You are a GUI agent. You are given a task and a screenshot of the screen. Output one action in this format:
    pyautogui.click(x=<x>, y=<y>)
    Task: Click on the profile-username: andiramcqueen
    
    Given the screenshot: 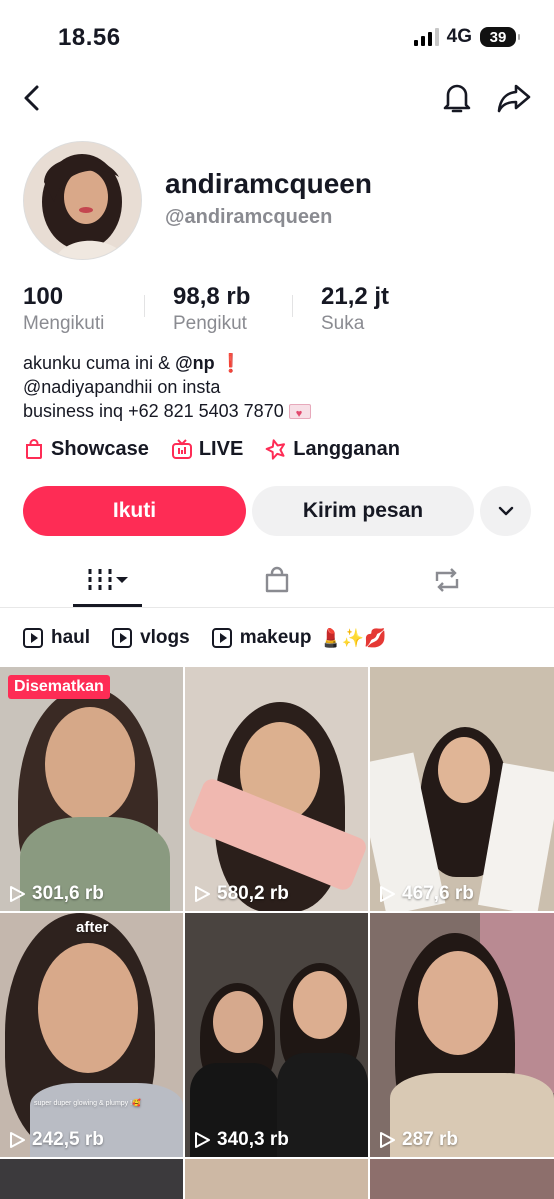 What is the action you would take?
    pyautogui.click(x=268, y=183)
    